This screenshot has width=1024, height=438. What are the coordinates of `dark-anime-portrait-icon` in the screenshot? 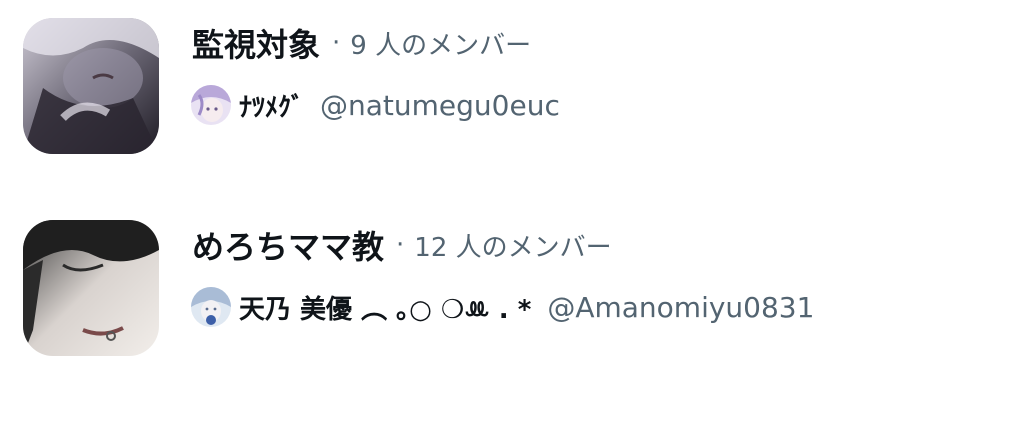 It's located at (91, 86).